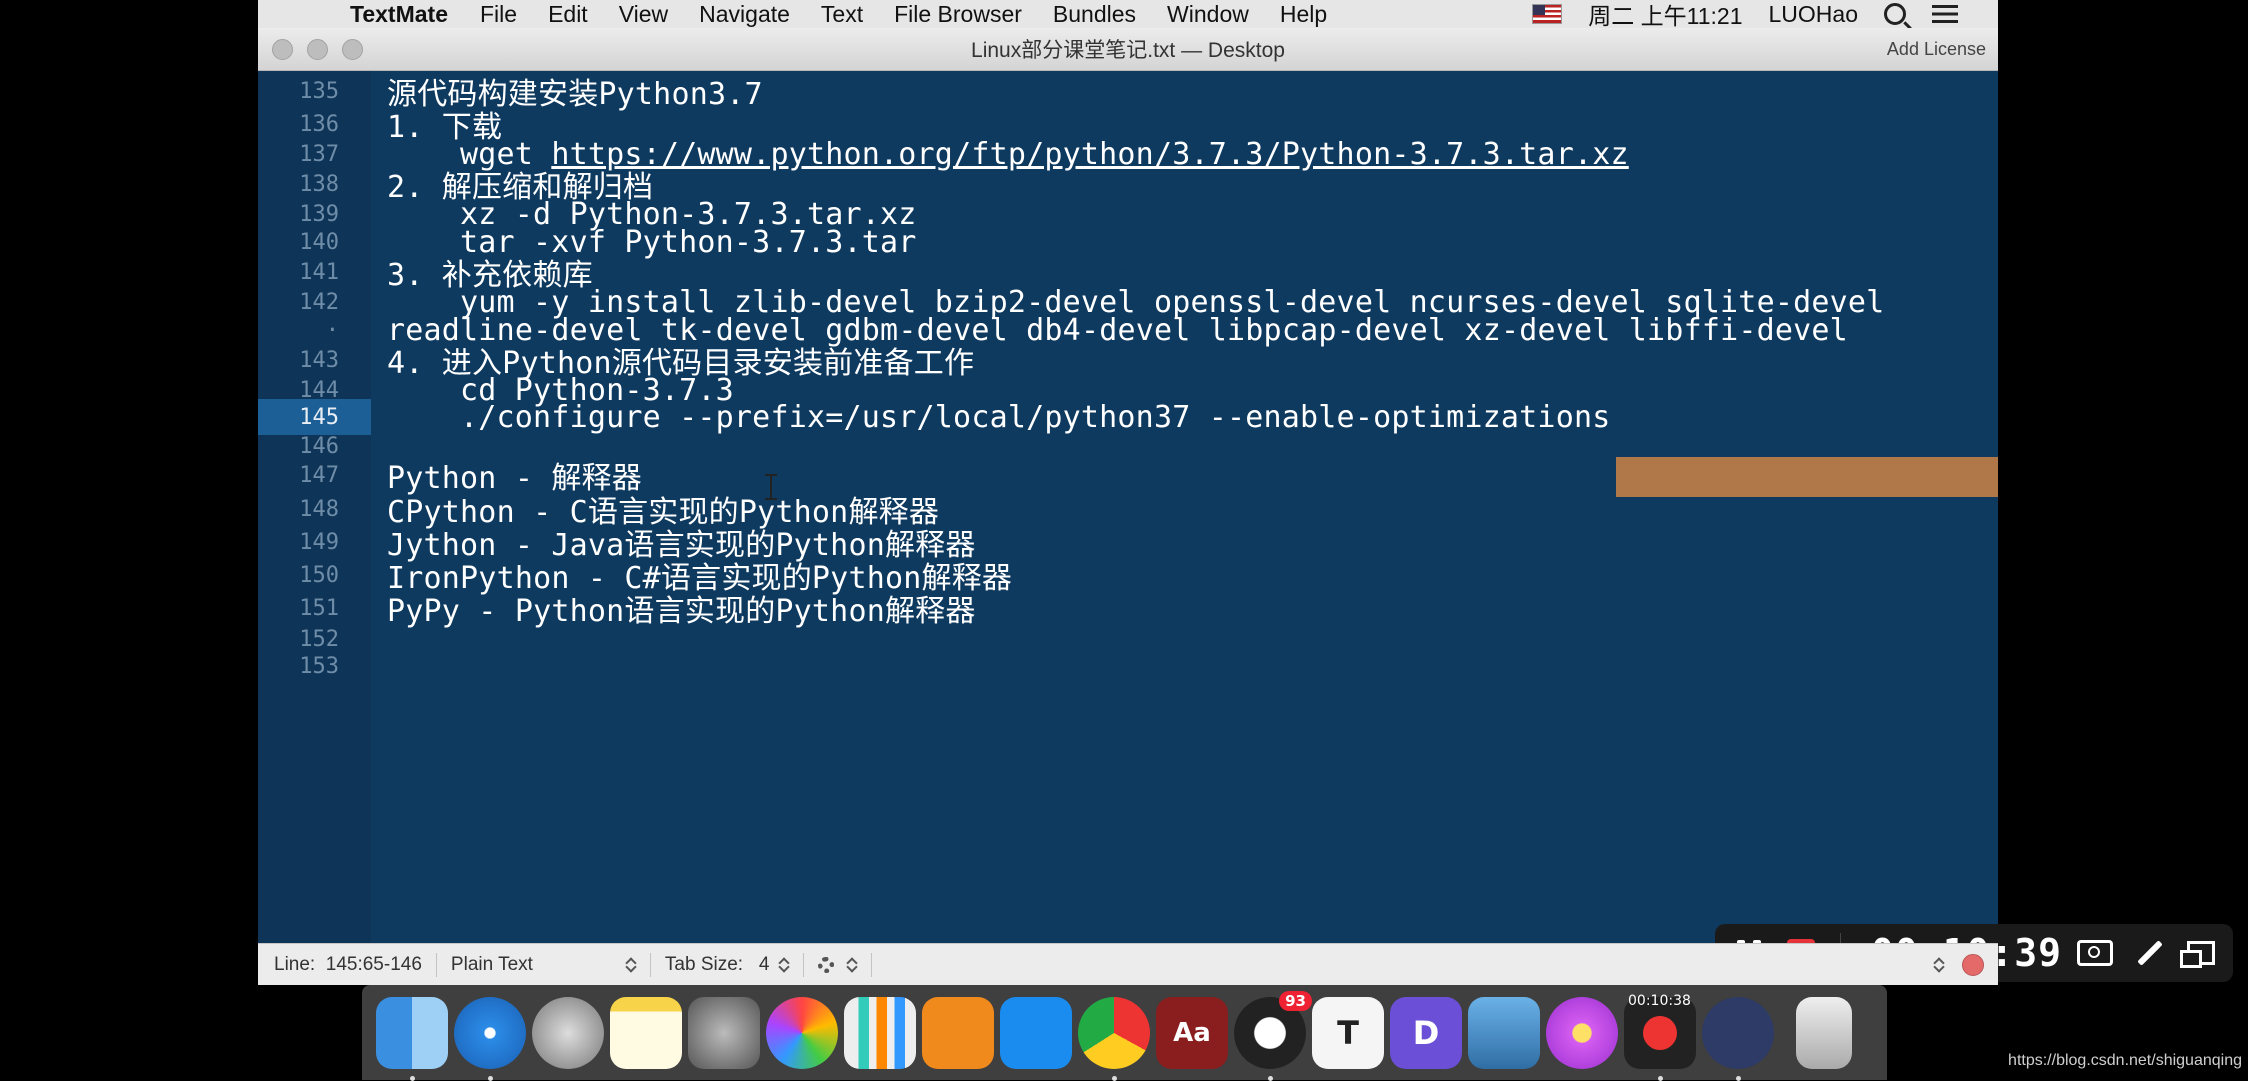 Image resolution: width=2248 pixels, height=1081 pixels. What do you see at coordinates (2095, 953) in the screenshot?
I see `camera-icon` at bounding box center [2095, 953].